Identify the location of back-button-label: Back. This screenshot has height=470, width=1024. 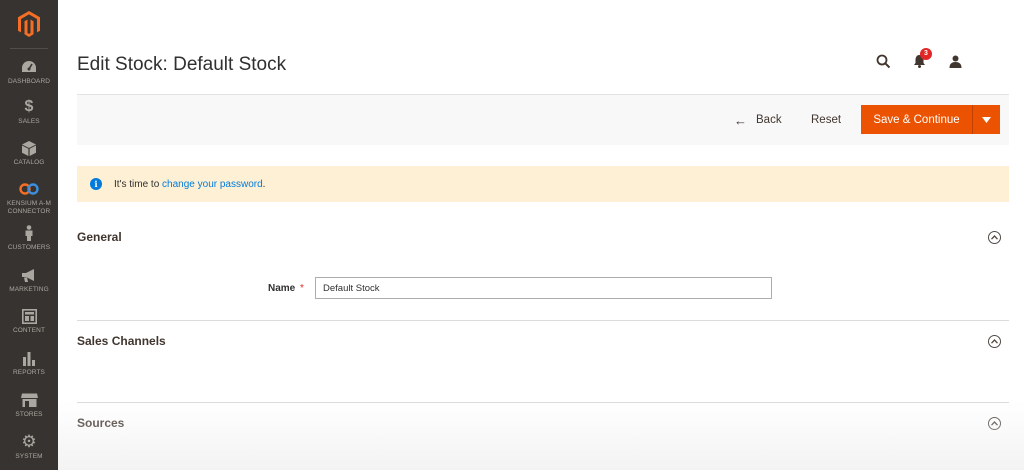
(769, 120).